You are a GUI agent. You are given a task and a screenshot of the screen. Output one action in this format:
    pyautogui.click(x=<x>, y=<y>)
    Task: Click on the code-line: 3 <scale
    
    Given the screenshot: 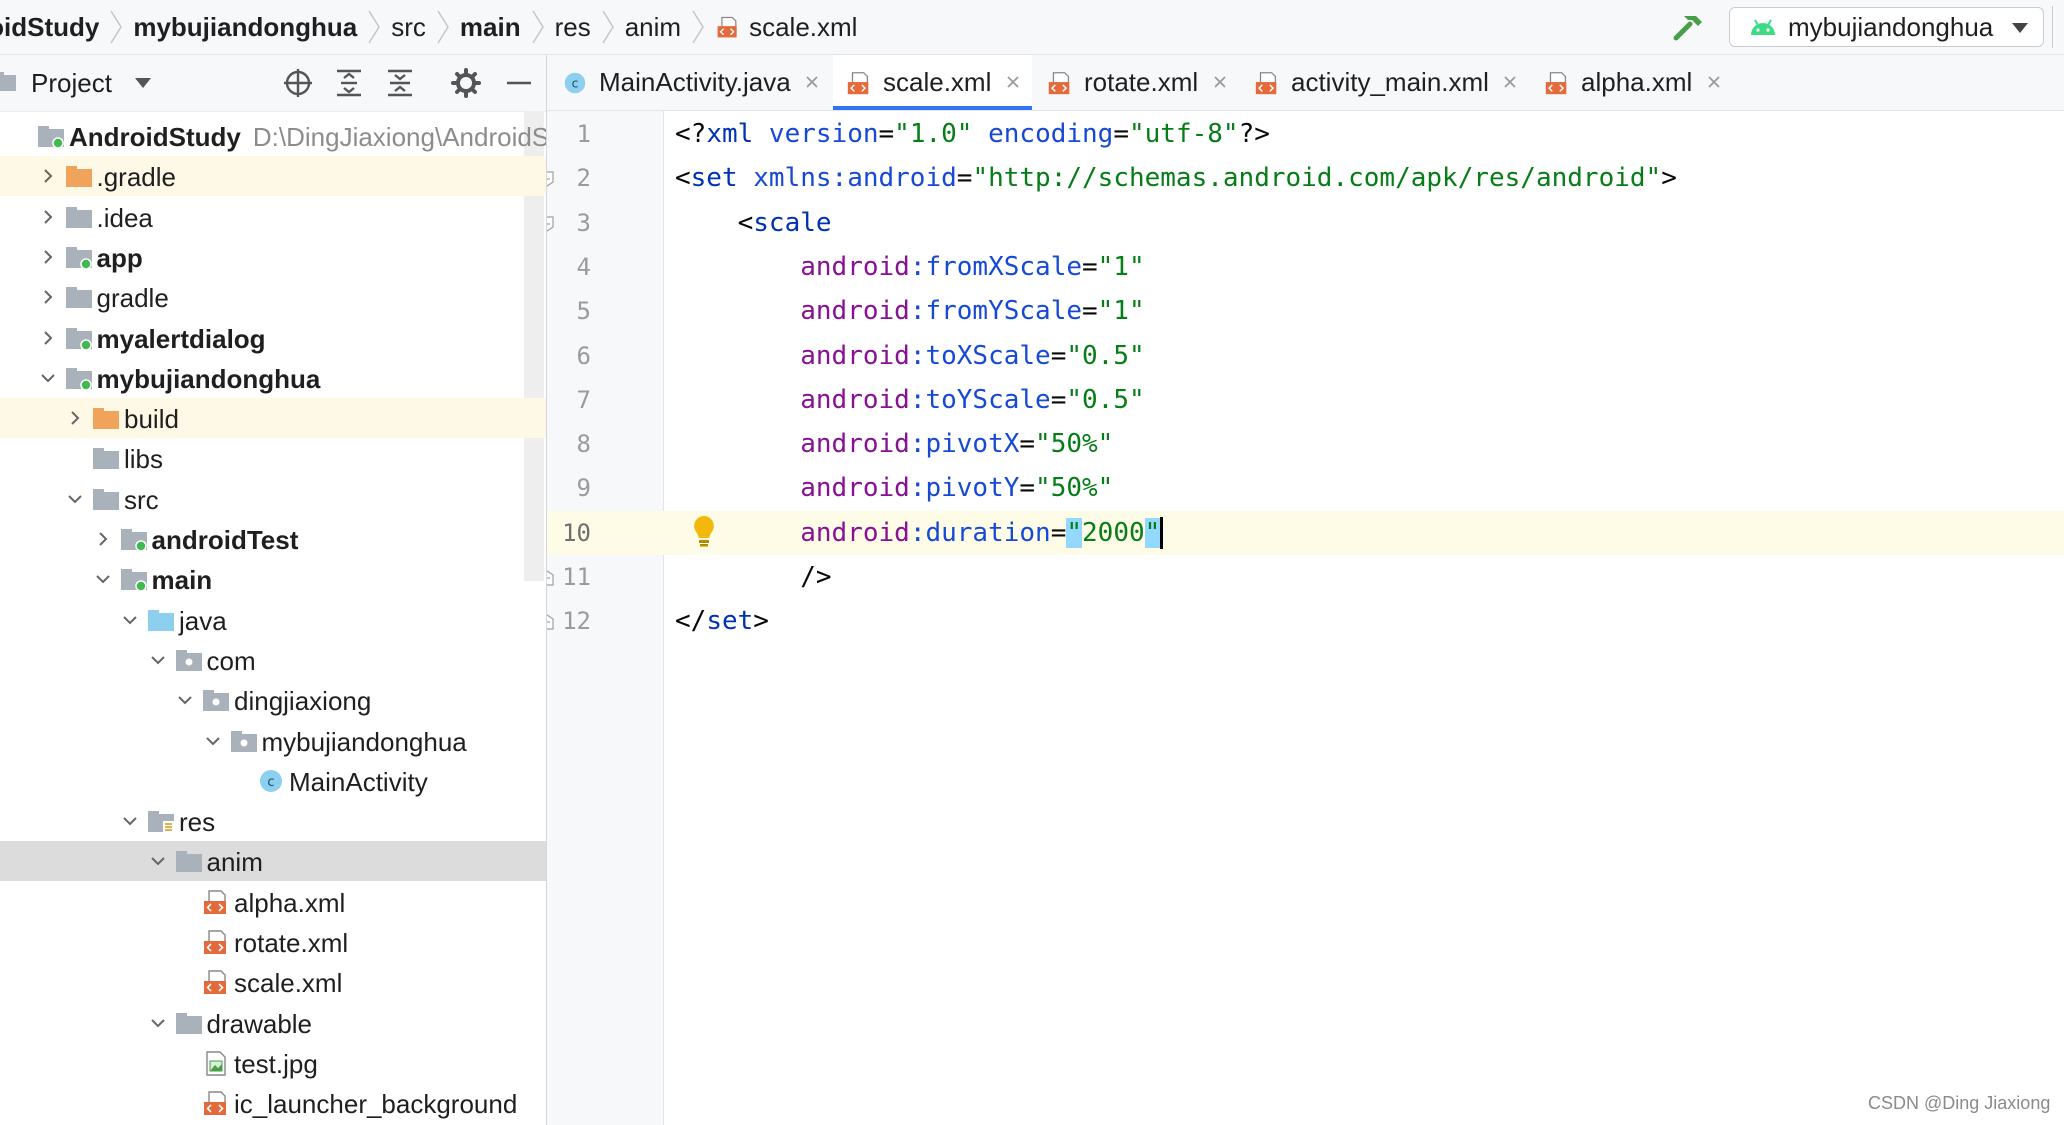 What is the action you would take?
    pyautogui.click(x=1305, y=223)
    